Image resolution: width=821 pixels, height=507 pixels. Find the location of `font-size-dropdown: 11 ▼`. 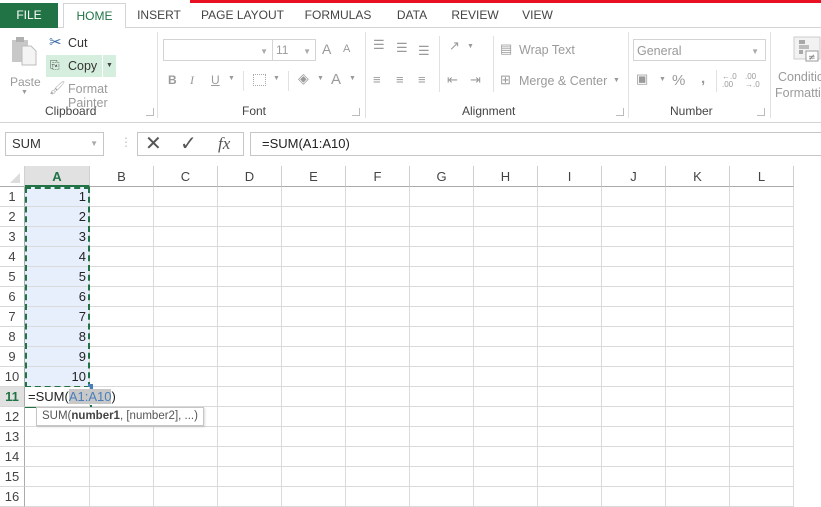

font-size-dropdown: 11 ▼ is located at coordinates (294, 50).